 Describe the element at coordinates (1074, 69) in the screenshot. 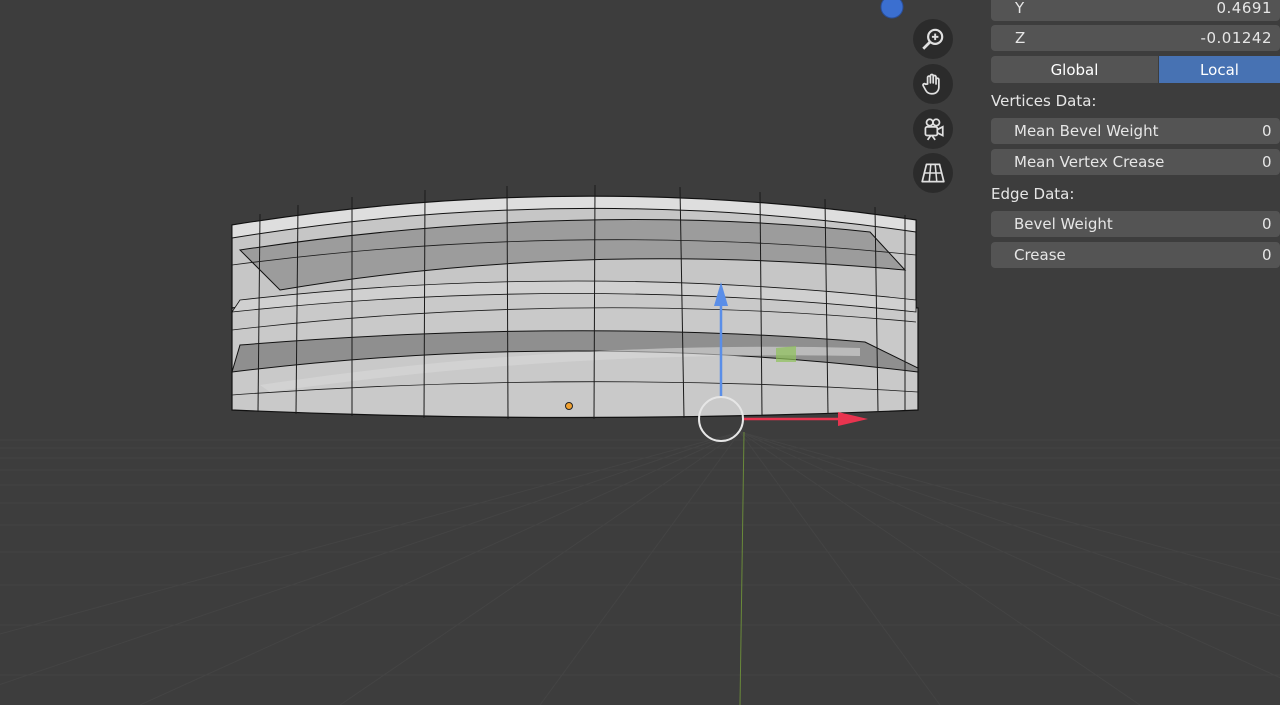

I see `global-toggle-button: Global` at that location.